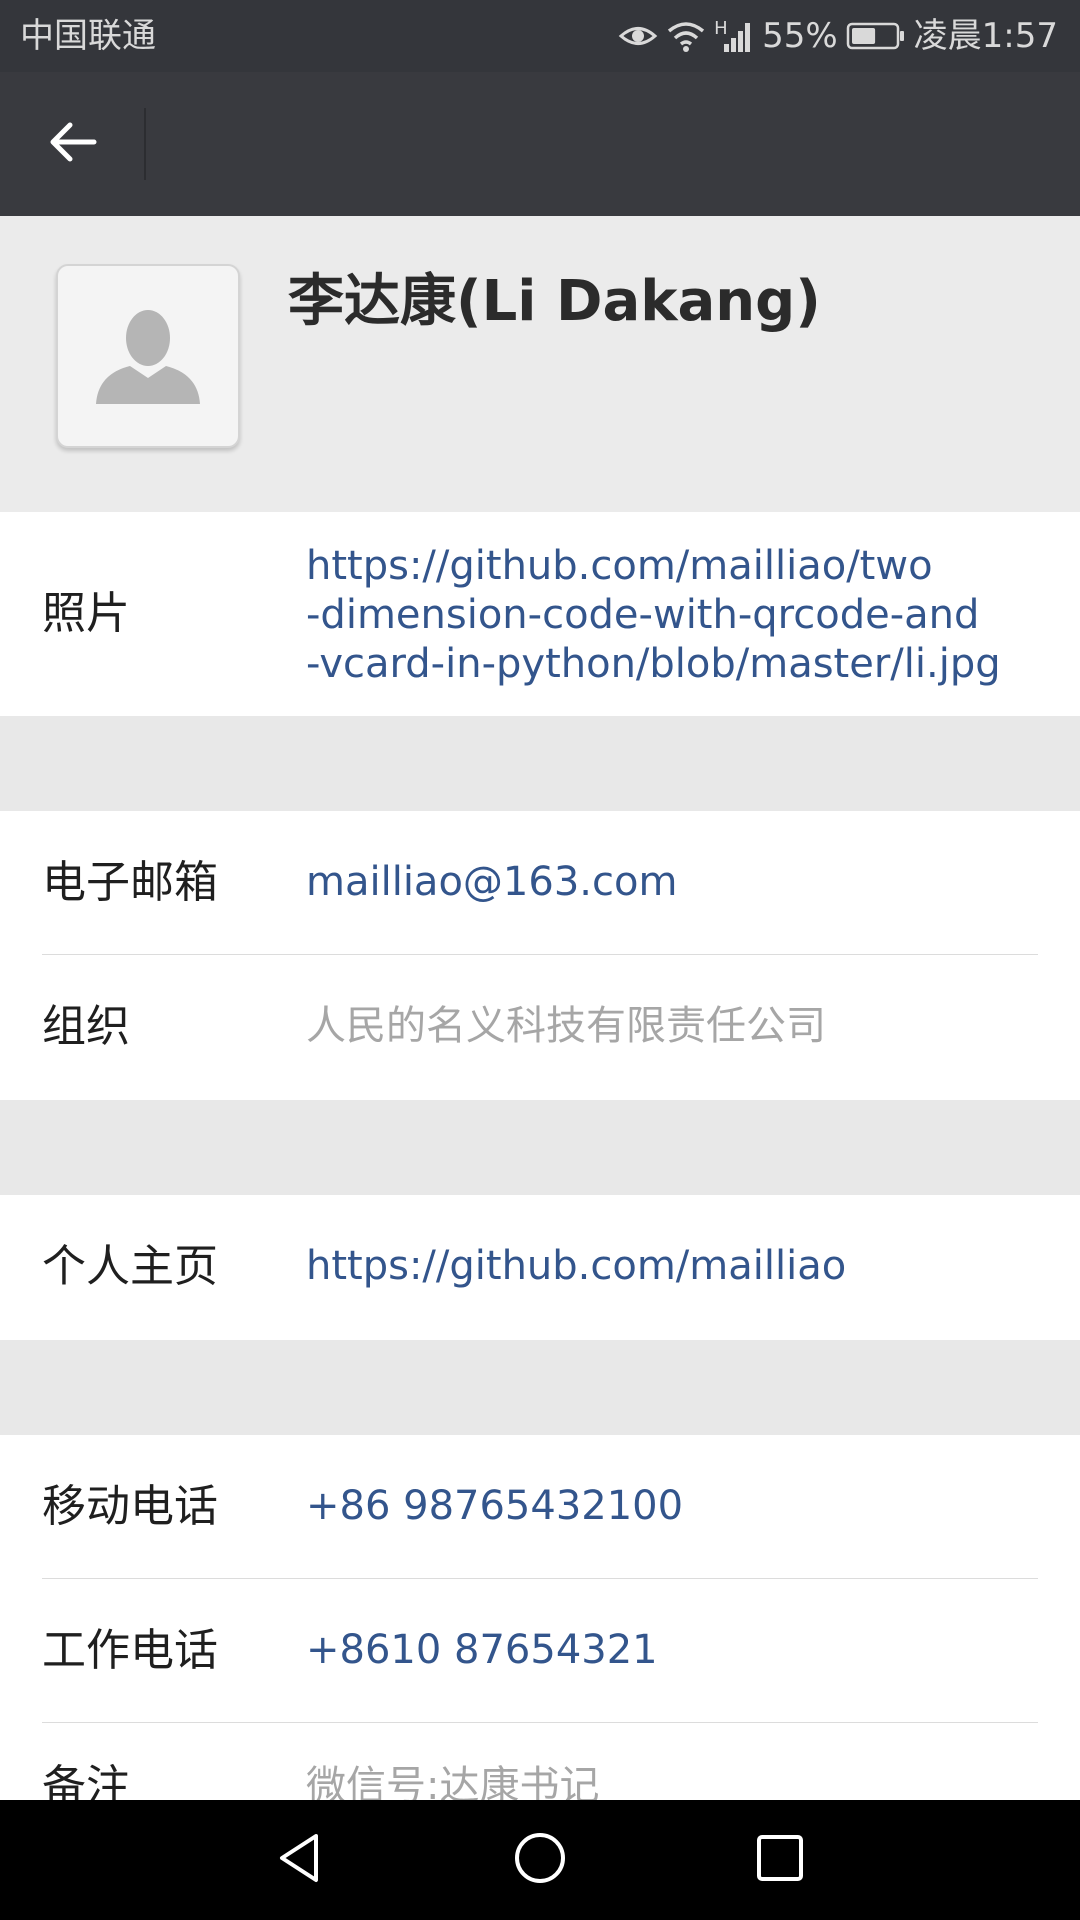 Image resolution: width=1080 pixels, height=1920 pixels. I want to click on photo-label: 照片, so click(86, 613).